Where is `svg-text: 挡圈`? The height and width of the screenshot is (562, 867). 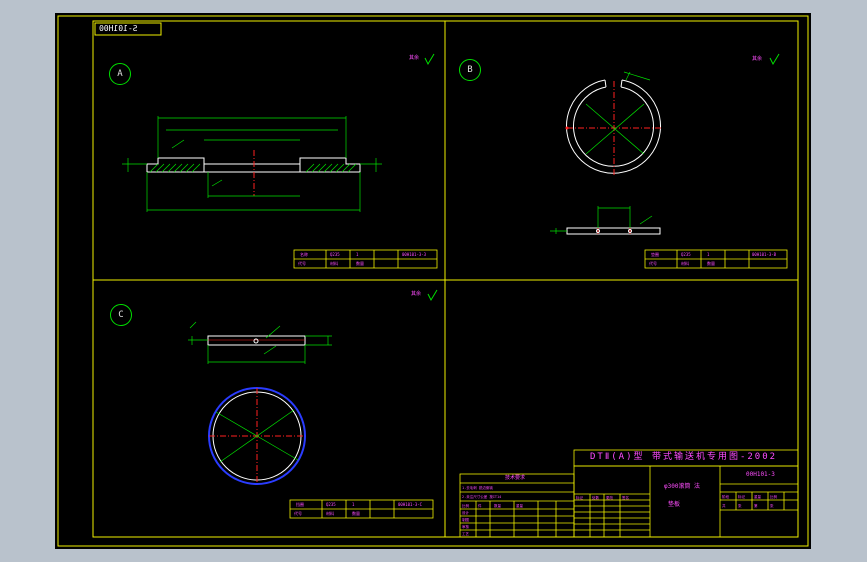
svg-text: 挡圈 is located at coordinates (300, 504).